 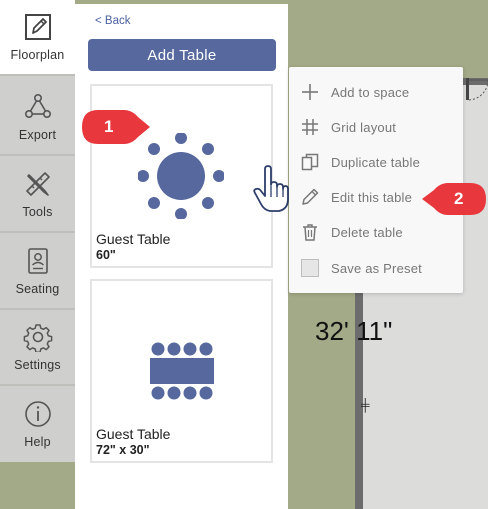 What do you see at coordinates (106, 255) in the screenshot?
I see `table-size: 60"` at bounding box center [106, 255].